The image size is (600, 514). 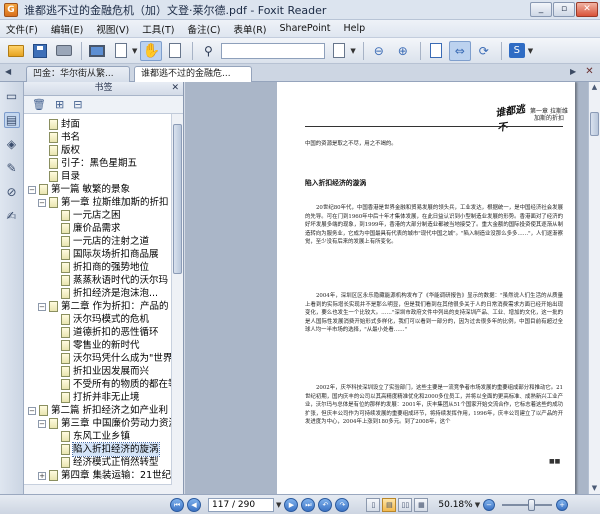 I want to click on continuous-facing-view-button: ▦, so click(x=421, y=504).